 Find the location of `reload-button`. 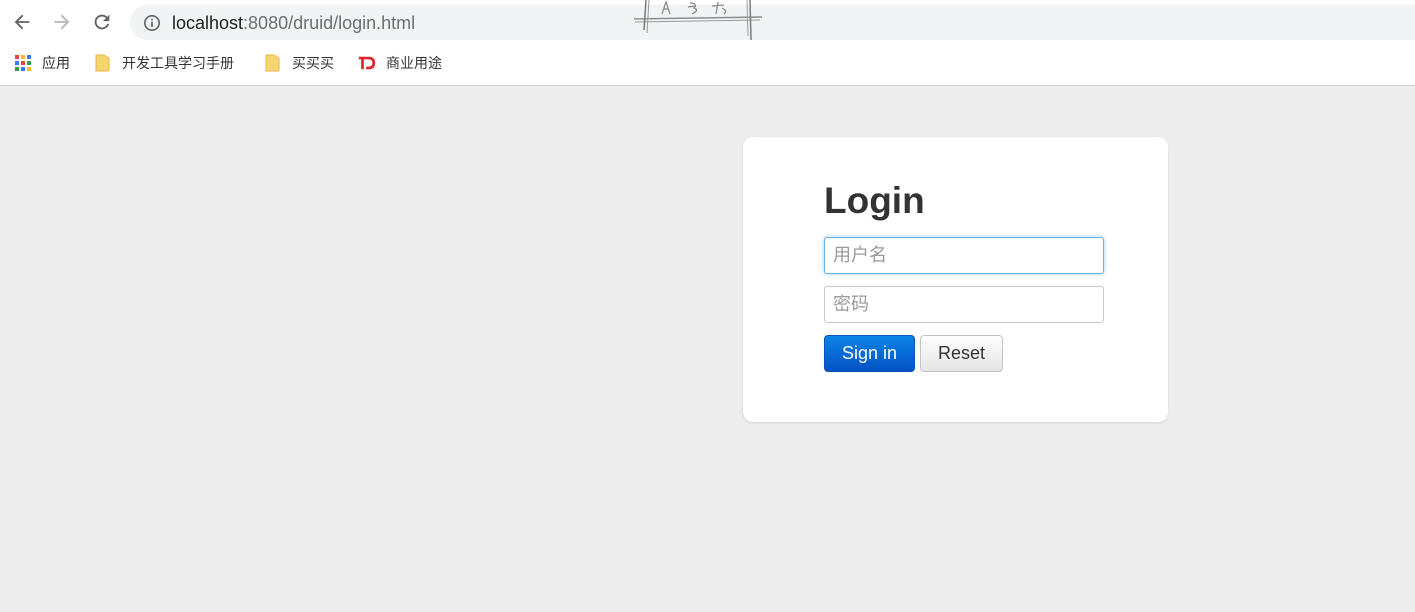

reload-button is located at coordinates (102, 22).